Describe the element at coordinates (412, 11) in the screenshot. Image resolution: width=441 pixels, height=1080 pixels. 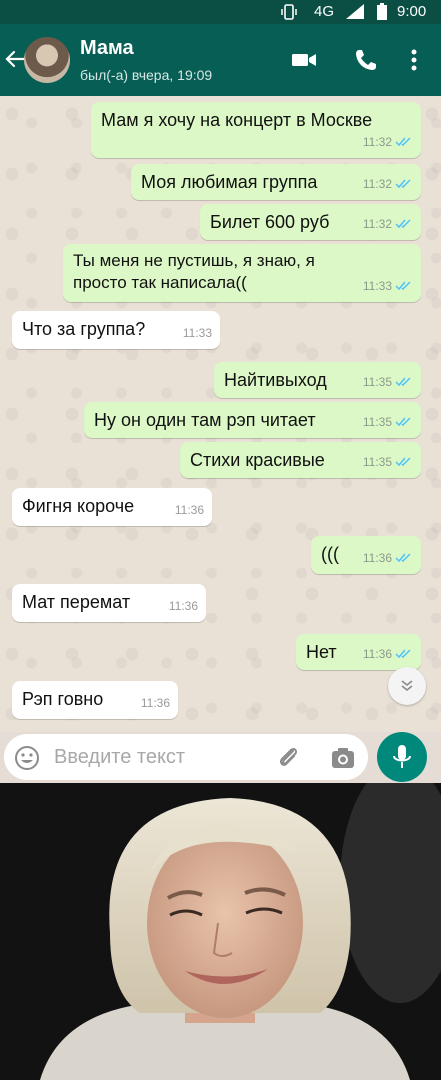
I see `status-time: 9:00` at that location.